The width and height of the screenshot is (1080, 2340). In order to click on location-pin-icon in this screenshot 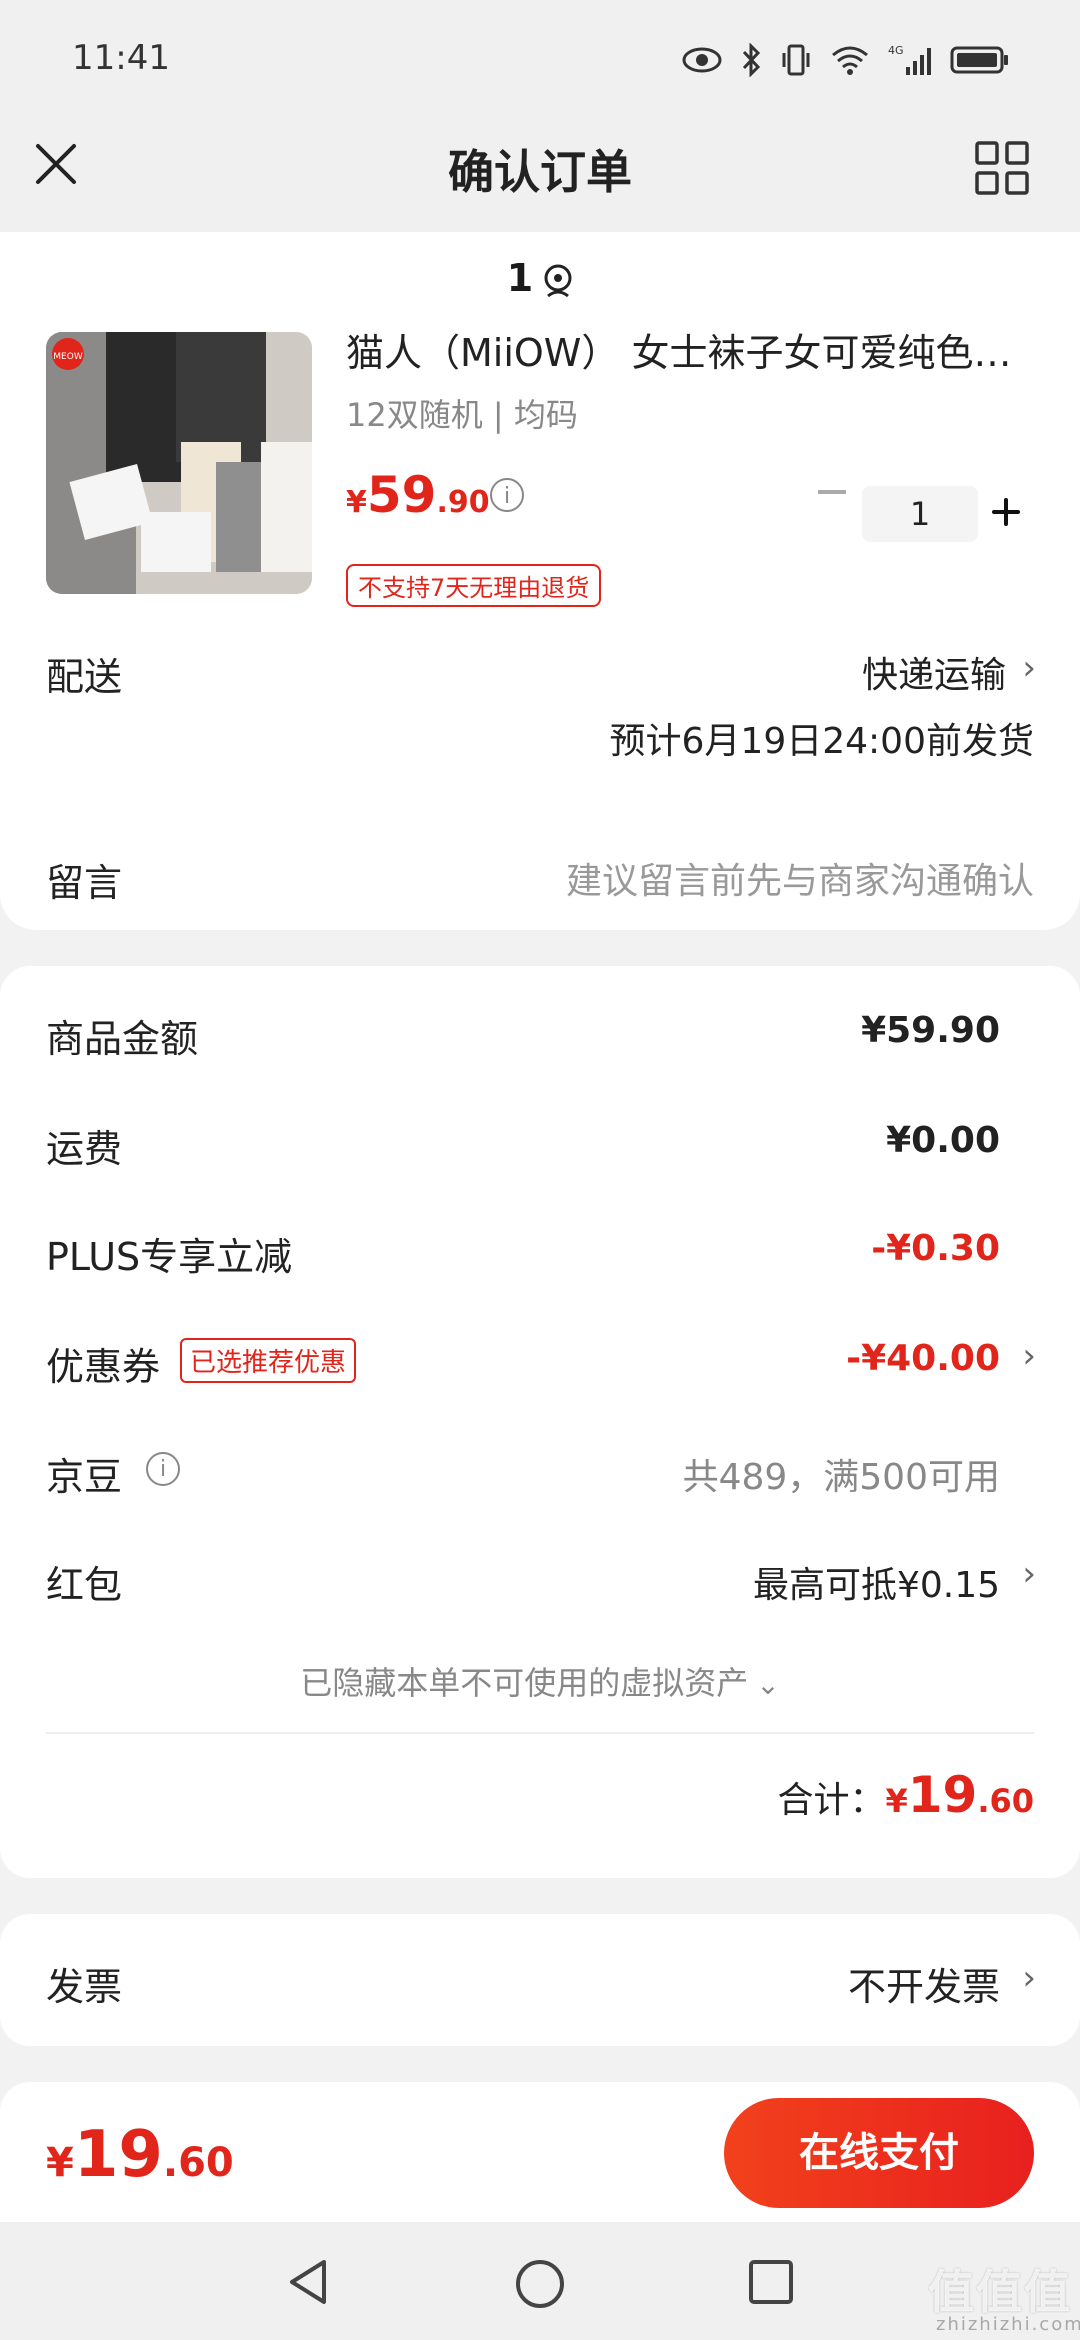, I will do `click(558, 281)`.